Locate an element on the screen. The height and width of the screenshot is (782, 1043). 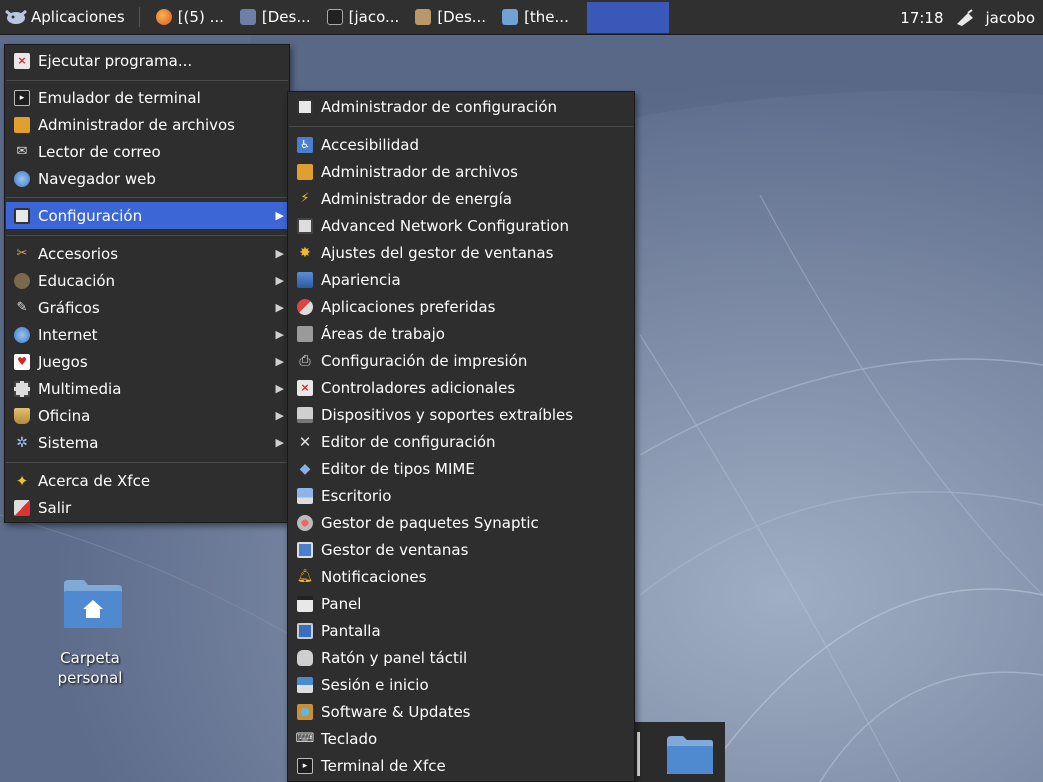
submenu-item-label: Dispositivos y soportes extraíbles is located at coordinates (447, 414).